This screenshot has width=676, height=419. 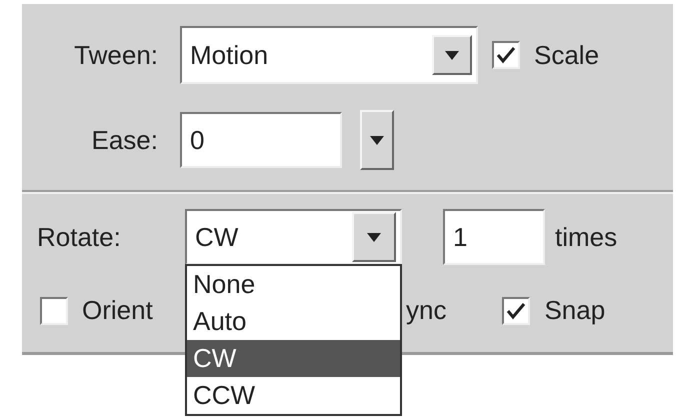 I want to click on ease-label: Ease:, so click(x=124, y=140).